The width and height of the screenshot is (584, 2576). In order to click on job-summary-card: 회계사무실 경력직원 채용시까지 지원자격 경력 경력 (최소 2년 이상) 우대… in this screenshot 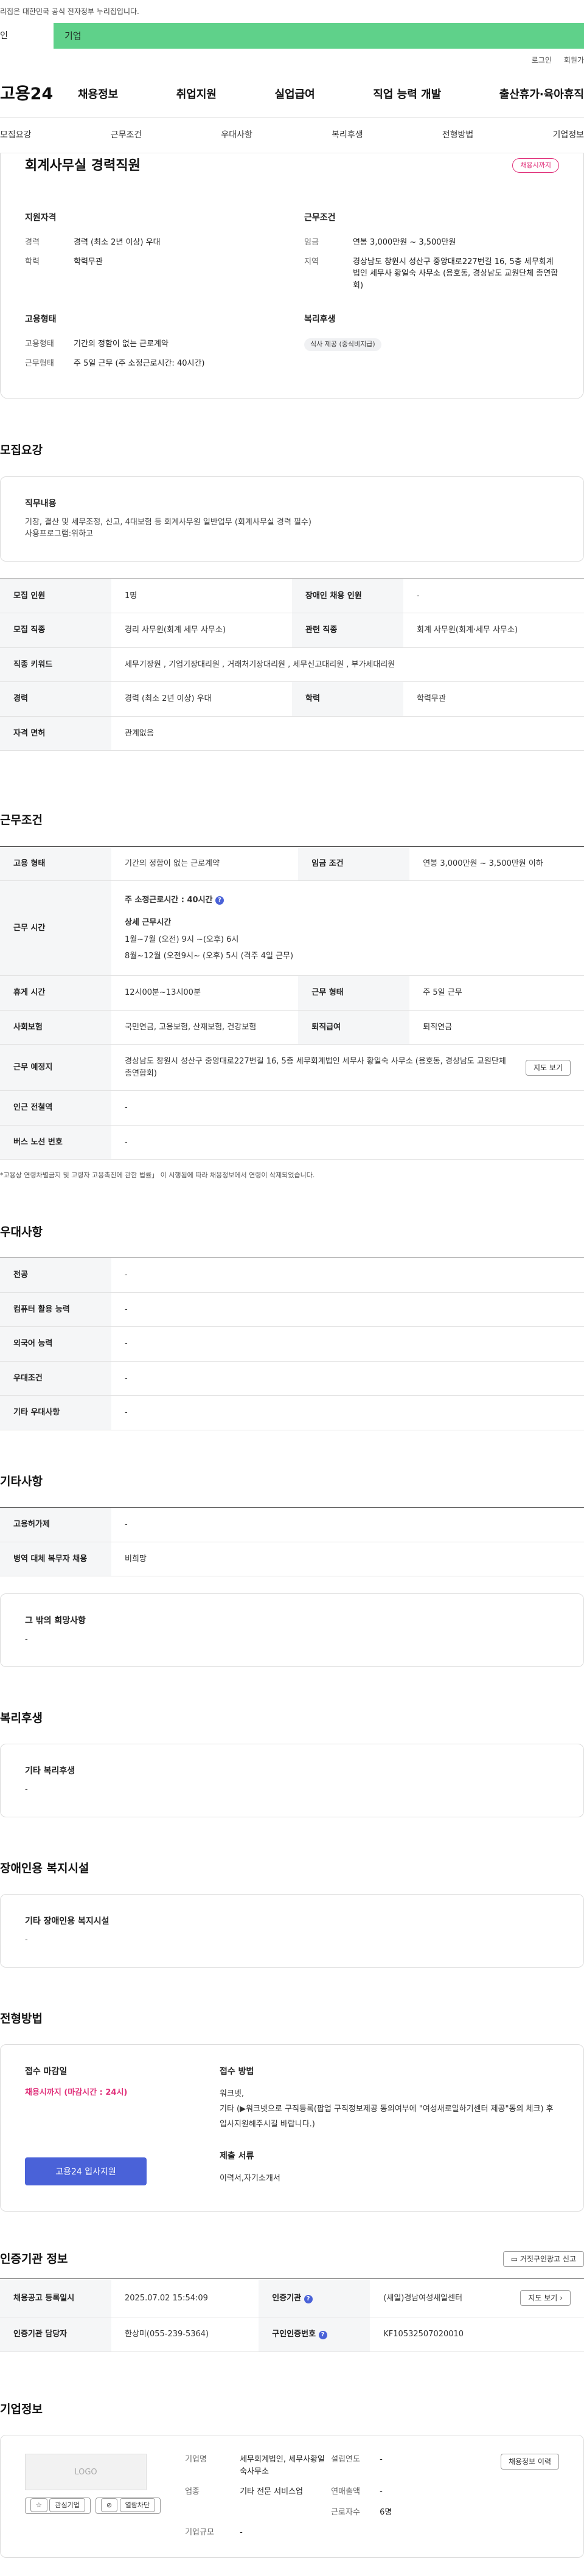, I will do `click(292, 276)`.